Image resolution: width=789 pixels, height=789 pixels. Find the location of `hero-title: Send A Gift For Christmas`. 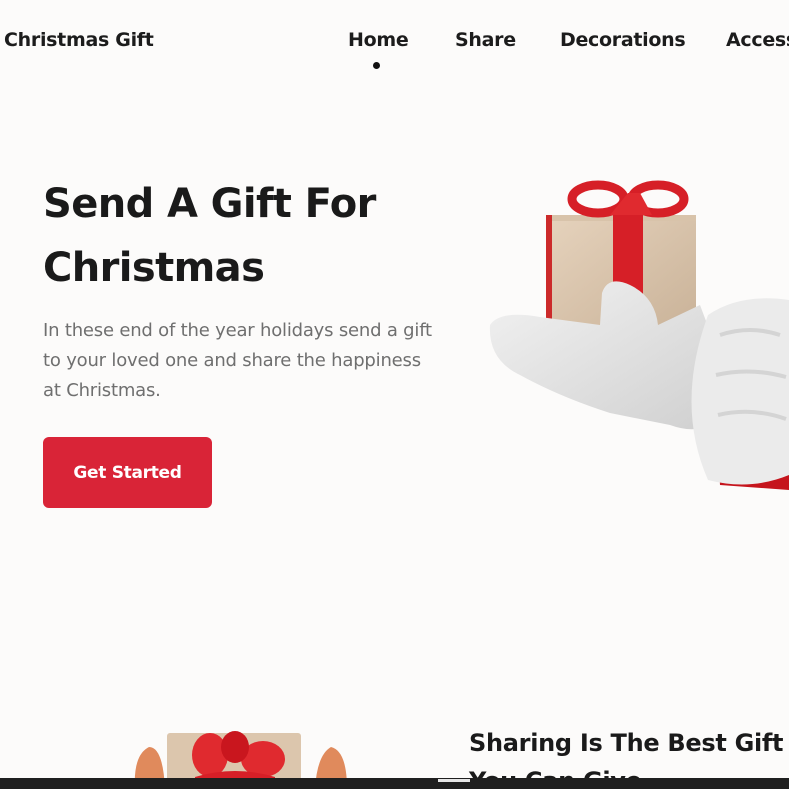

hero-title: Send A Gift For Christmas is located at coordinates (253, 236).